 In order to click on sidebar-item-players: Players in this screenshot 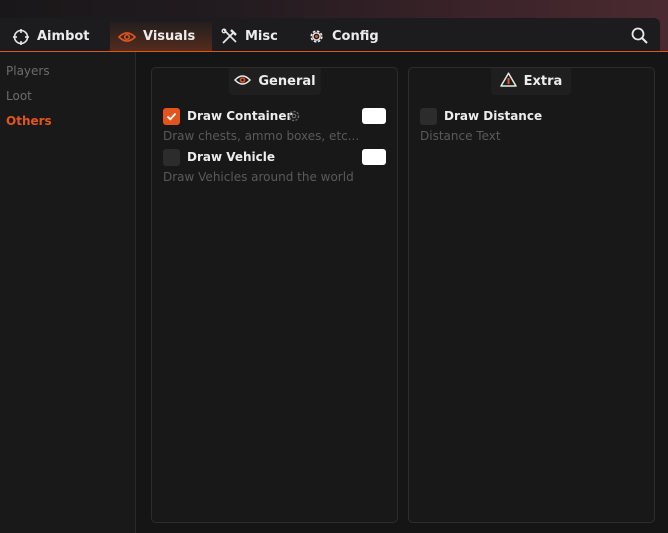, I will do `click(28, 71)`.